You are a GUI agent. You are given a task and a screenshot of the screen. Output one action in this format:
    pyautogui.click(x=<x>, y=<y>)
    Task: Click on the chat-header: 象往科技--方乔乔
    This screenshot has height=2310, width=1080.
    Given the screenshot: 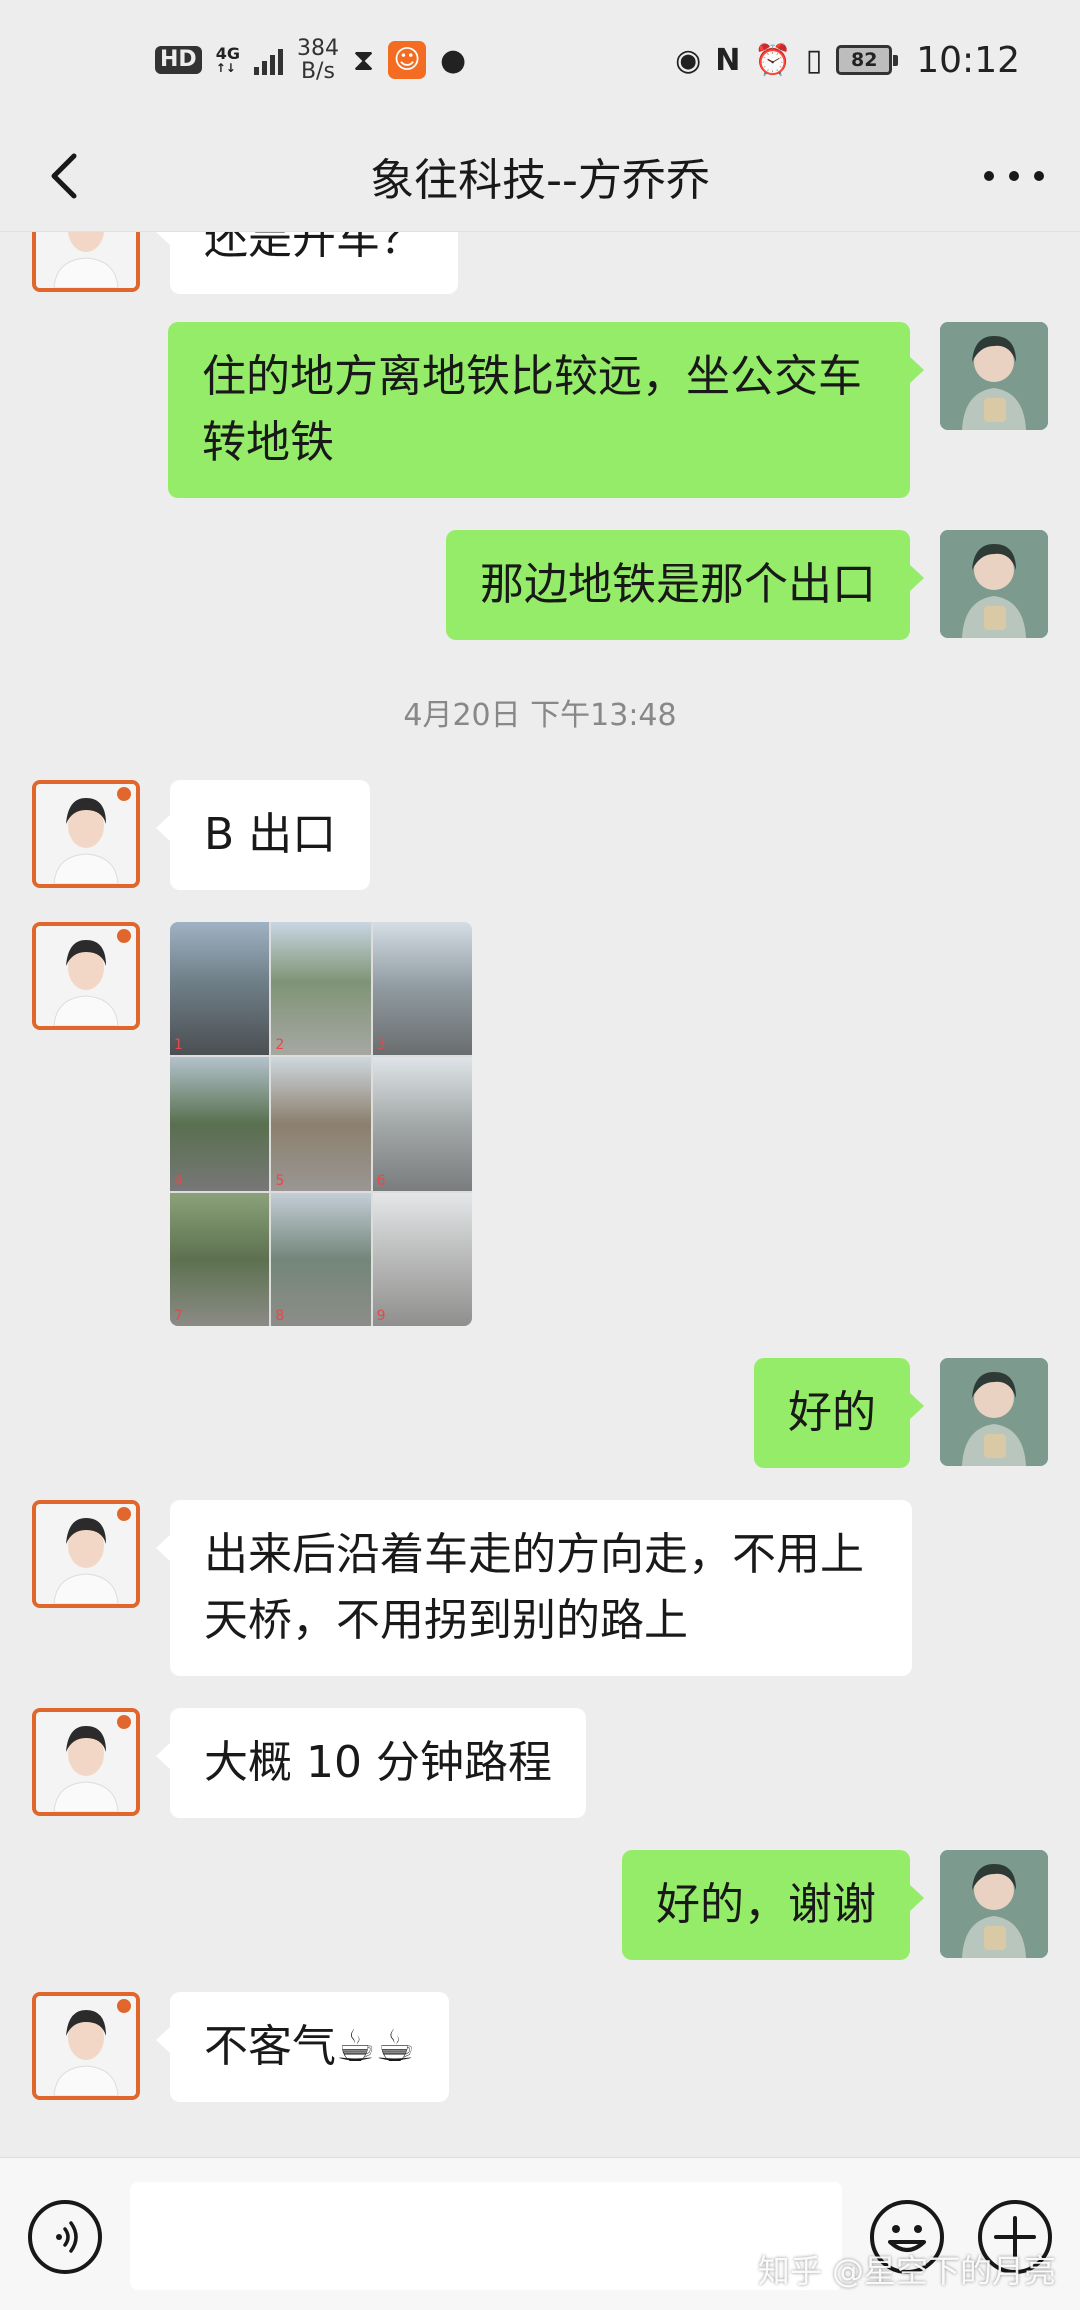 What is the action you would take?
    pyautogui.click(x=540, y=176)
    